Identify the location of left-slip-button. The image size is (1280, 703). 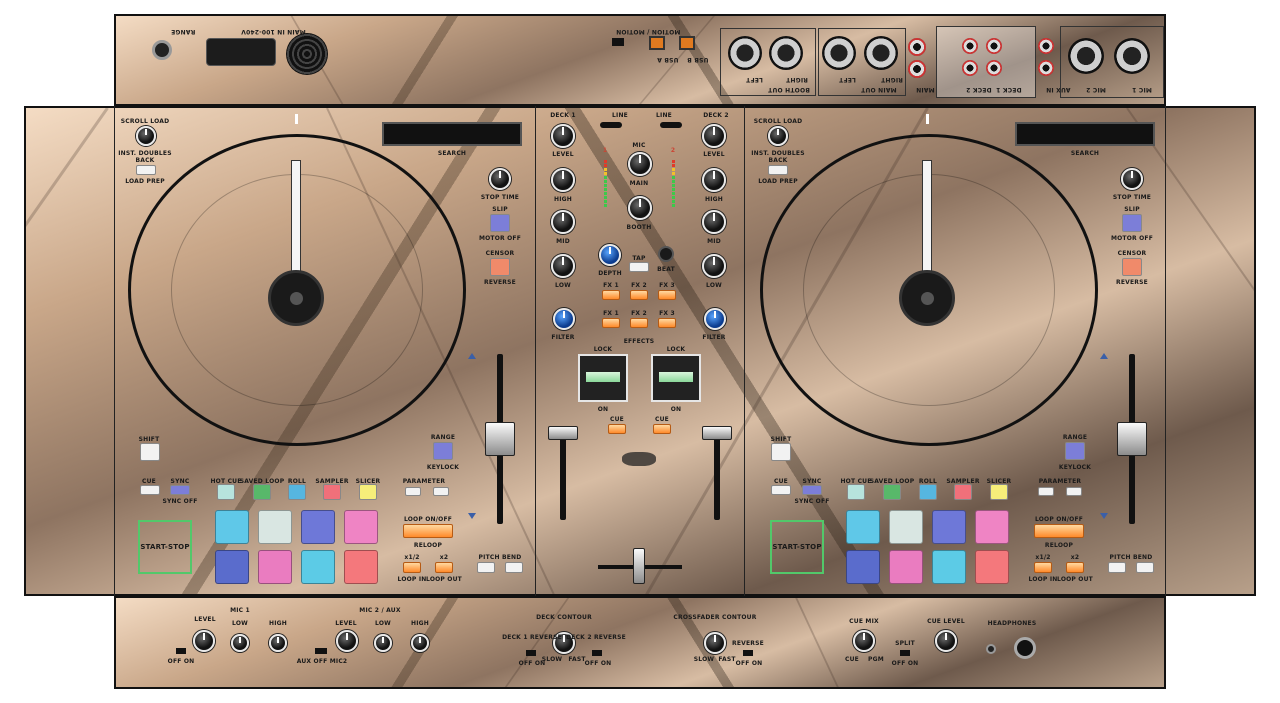
(500, 223).